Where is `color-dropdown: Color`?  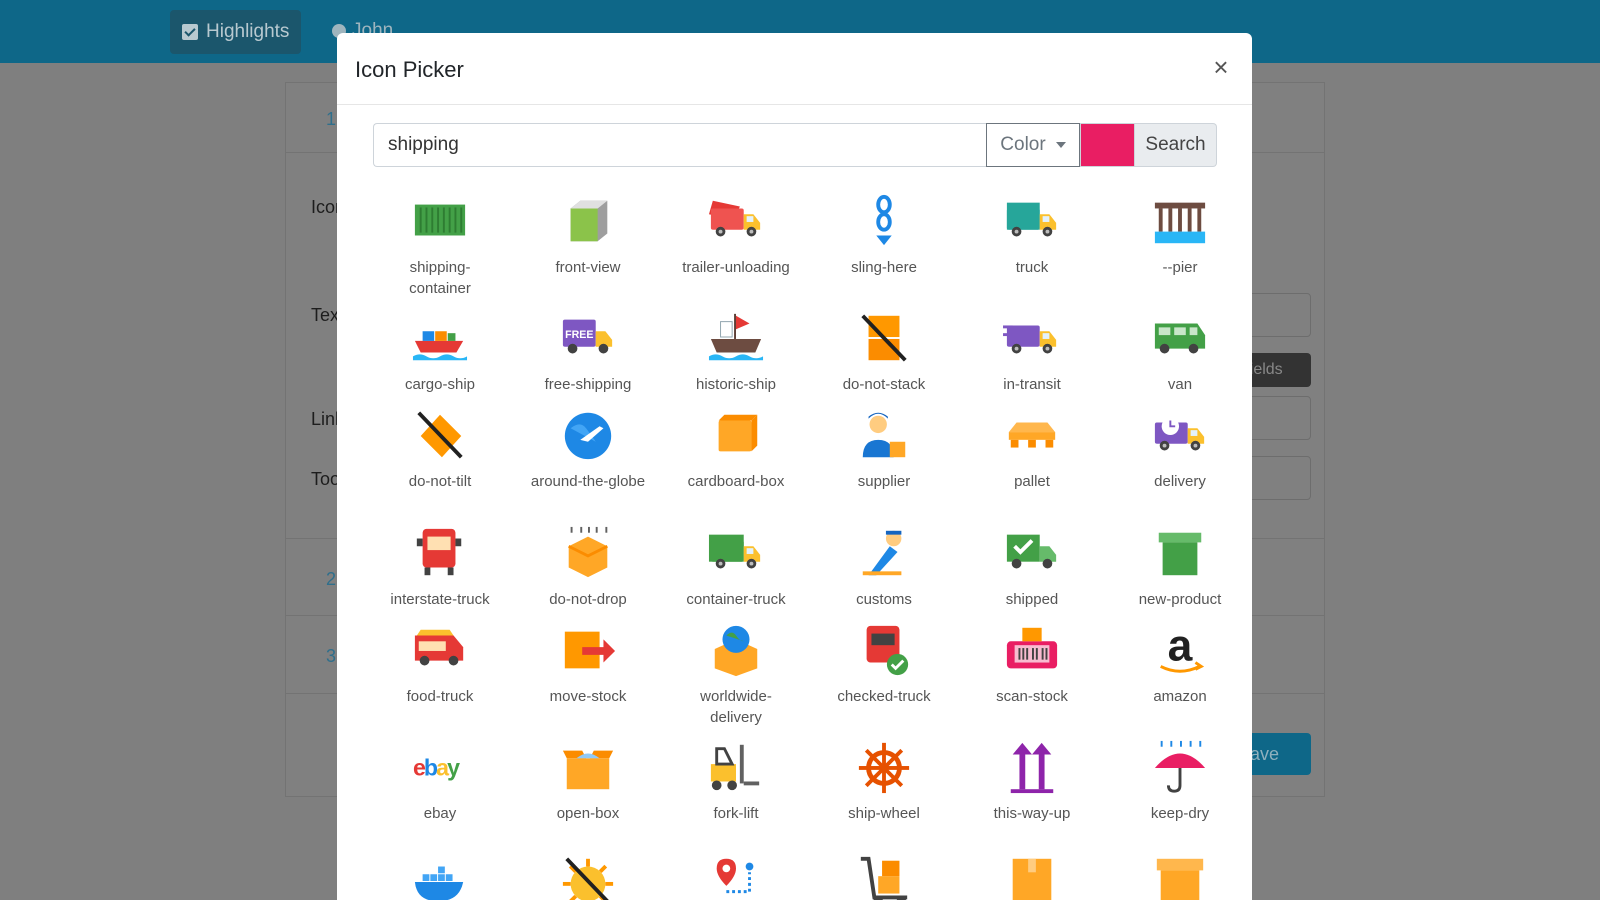 color-dropdown: Color is located at coordinates (1033, 145).